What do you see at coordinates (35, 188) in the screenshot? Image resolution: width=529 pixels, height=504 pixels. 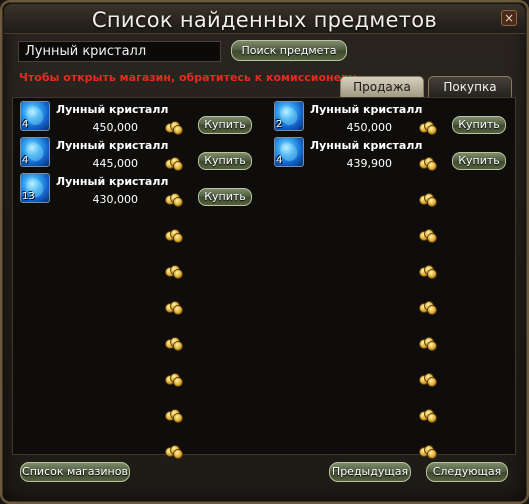 I see `moon-crystal-icon: 13` at bounding box center [35, 188].